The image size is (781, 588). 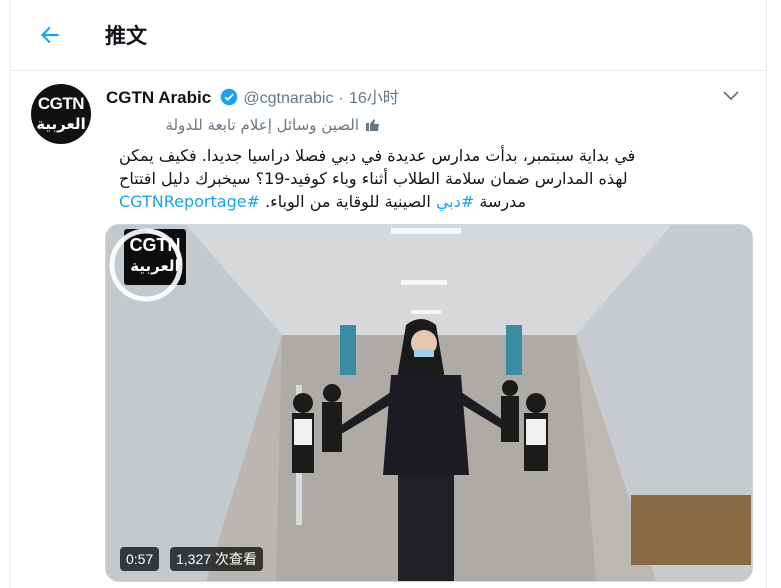 What do you see at coordinates (374, 98) in the screenshot?
I see `tweet-timestamp: 16小时` at bounding box center [374, 98].